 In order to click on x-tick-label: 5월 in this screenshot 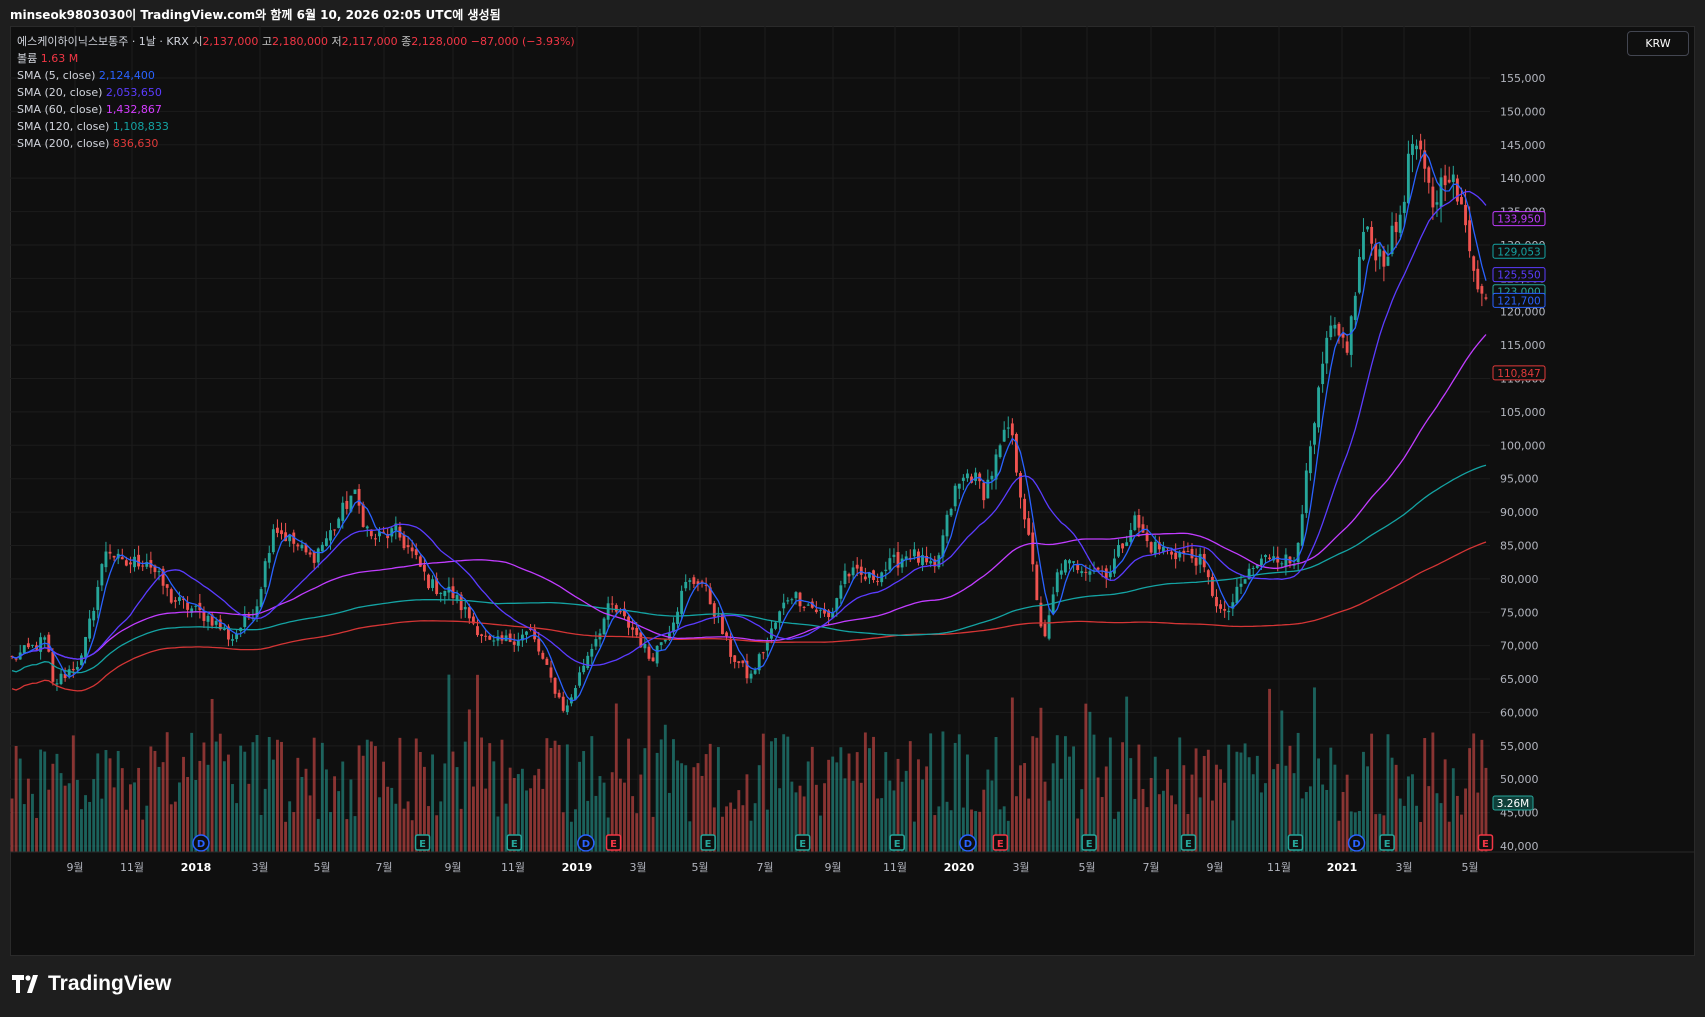, I will do `click(1469, 867)`.